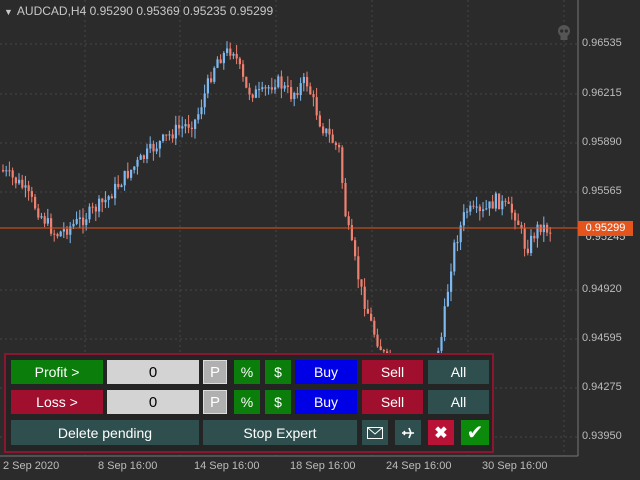  What do you see at coordinates (153, 402) in the screenshot?
I see `loss-value-input: 0` at bounding box center [153, 402].